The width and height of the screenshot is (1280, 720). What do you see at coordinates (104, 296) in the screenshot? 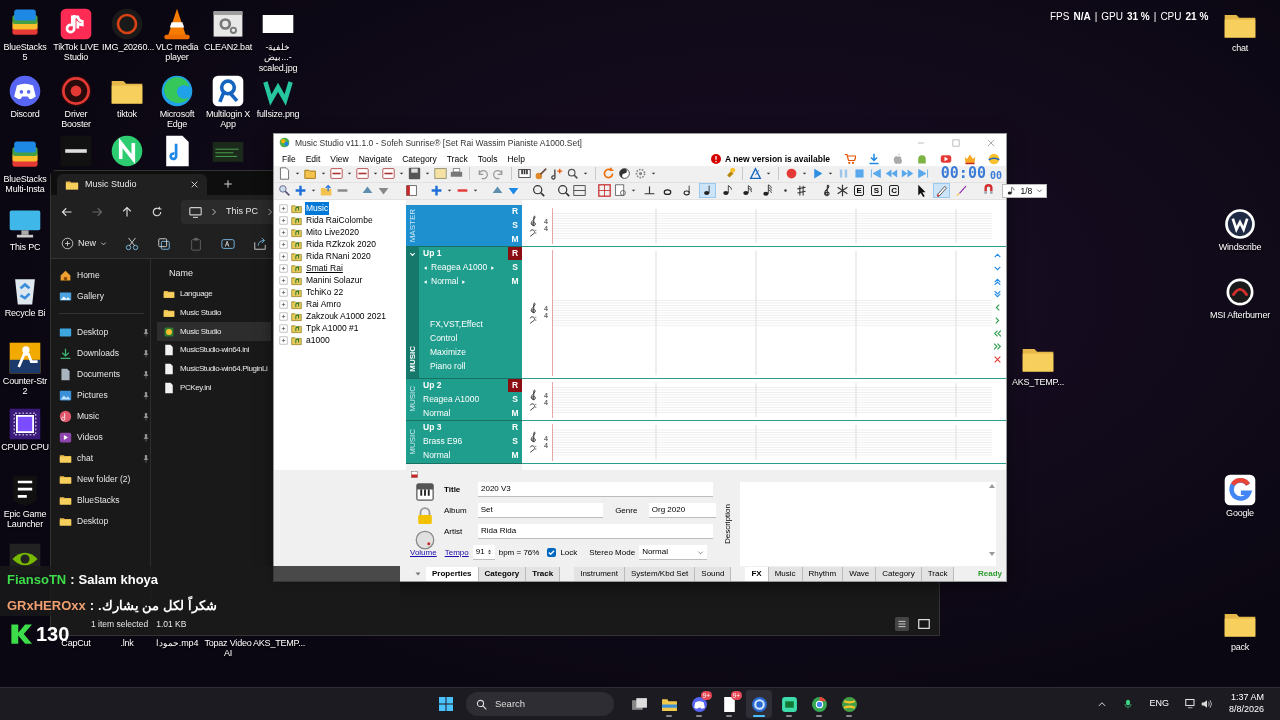
I see `sidebar-item: Gallery` at bounding box center [104, 296].